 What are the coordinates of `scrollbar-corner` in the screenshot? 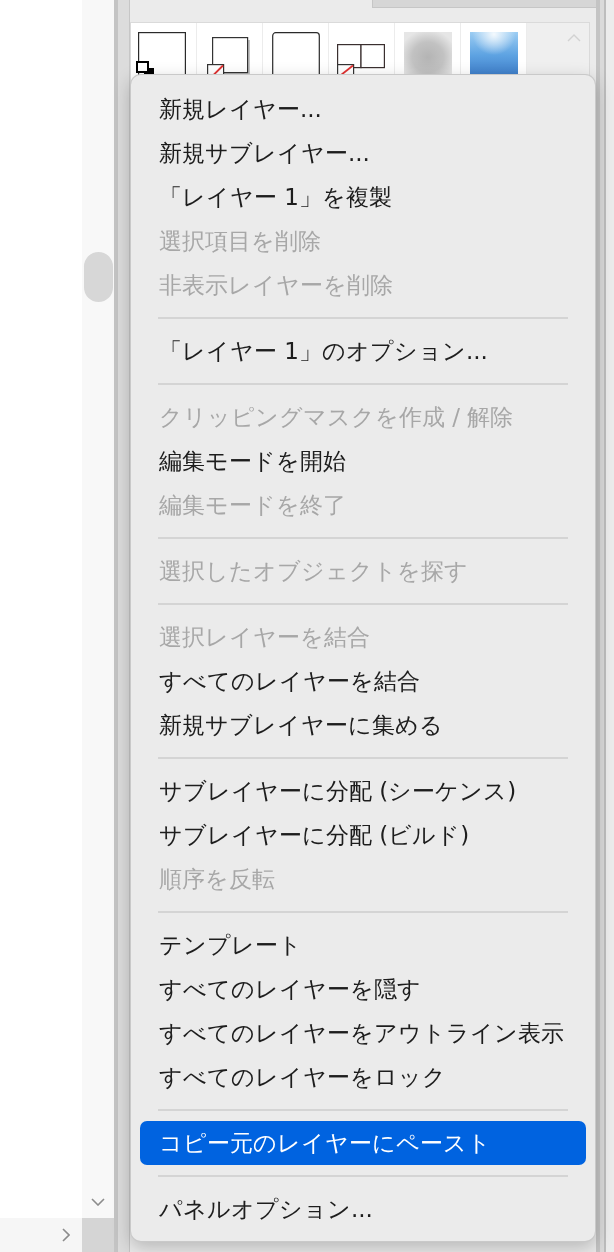 It's located at (98, 1235).